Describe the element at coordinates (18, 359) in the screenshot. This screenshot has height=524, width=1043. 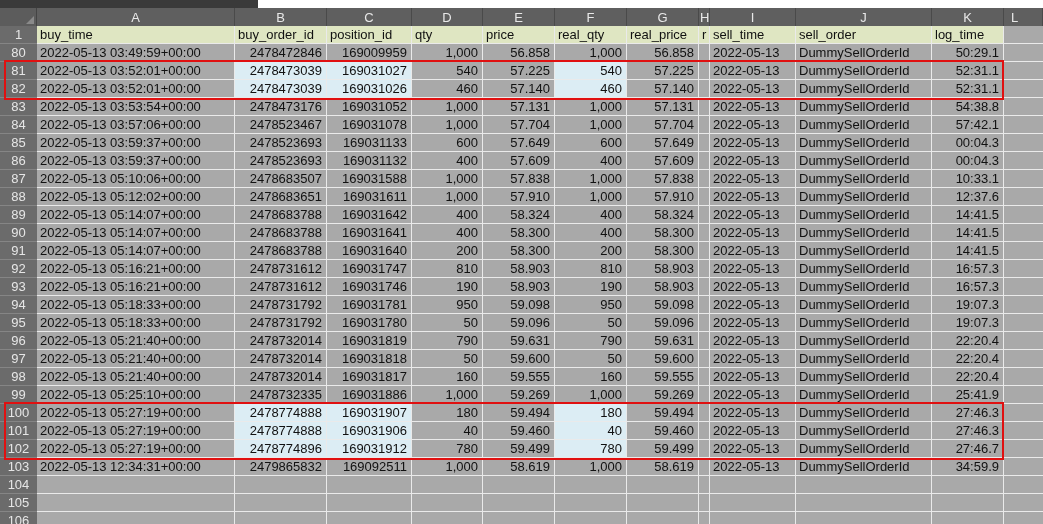
I see `row-header: 97` at that location.